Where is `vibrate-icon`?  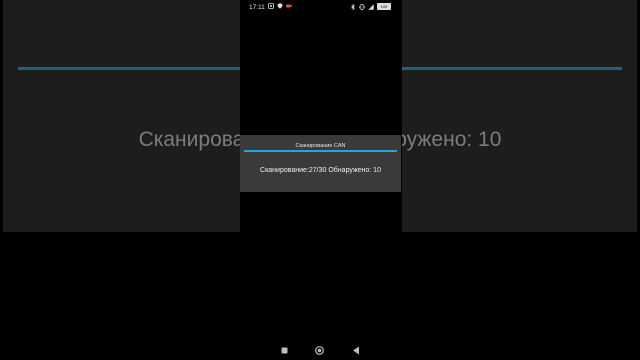 vibrate-icon is located at coordinates (362, 6).